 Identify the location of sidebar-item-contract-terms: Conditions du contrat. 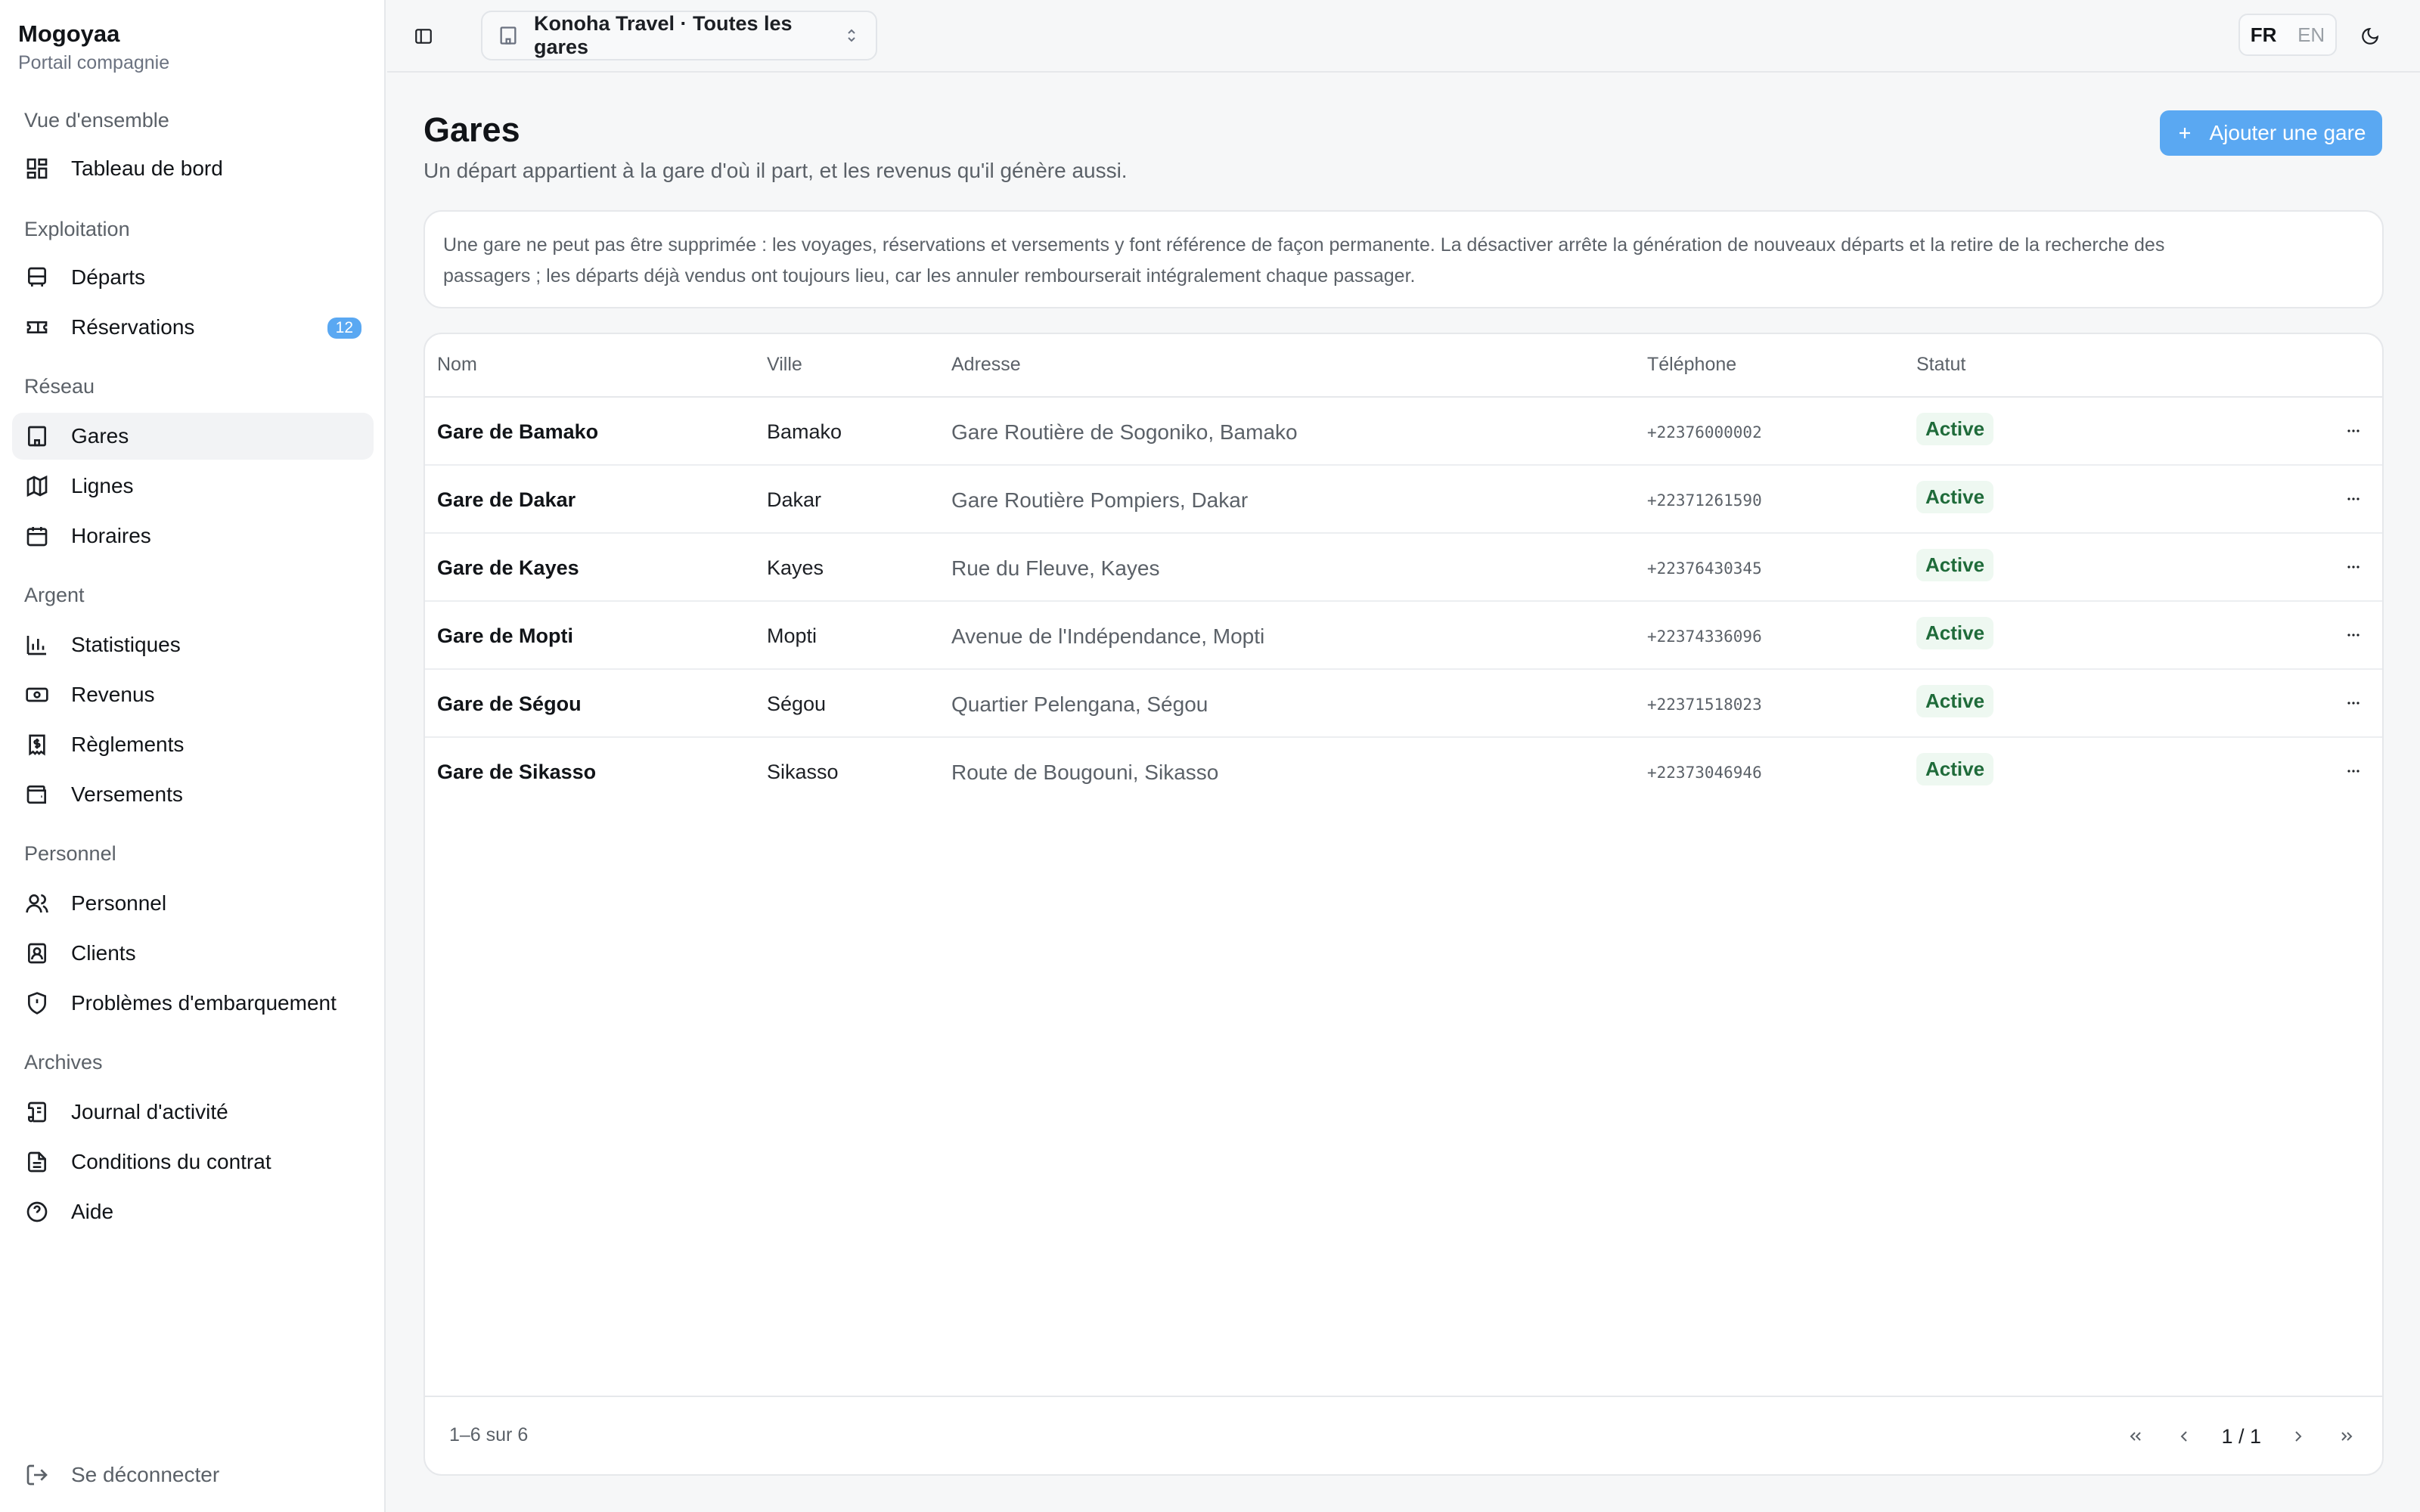
(193, 1162).